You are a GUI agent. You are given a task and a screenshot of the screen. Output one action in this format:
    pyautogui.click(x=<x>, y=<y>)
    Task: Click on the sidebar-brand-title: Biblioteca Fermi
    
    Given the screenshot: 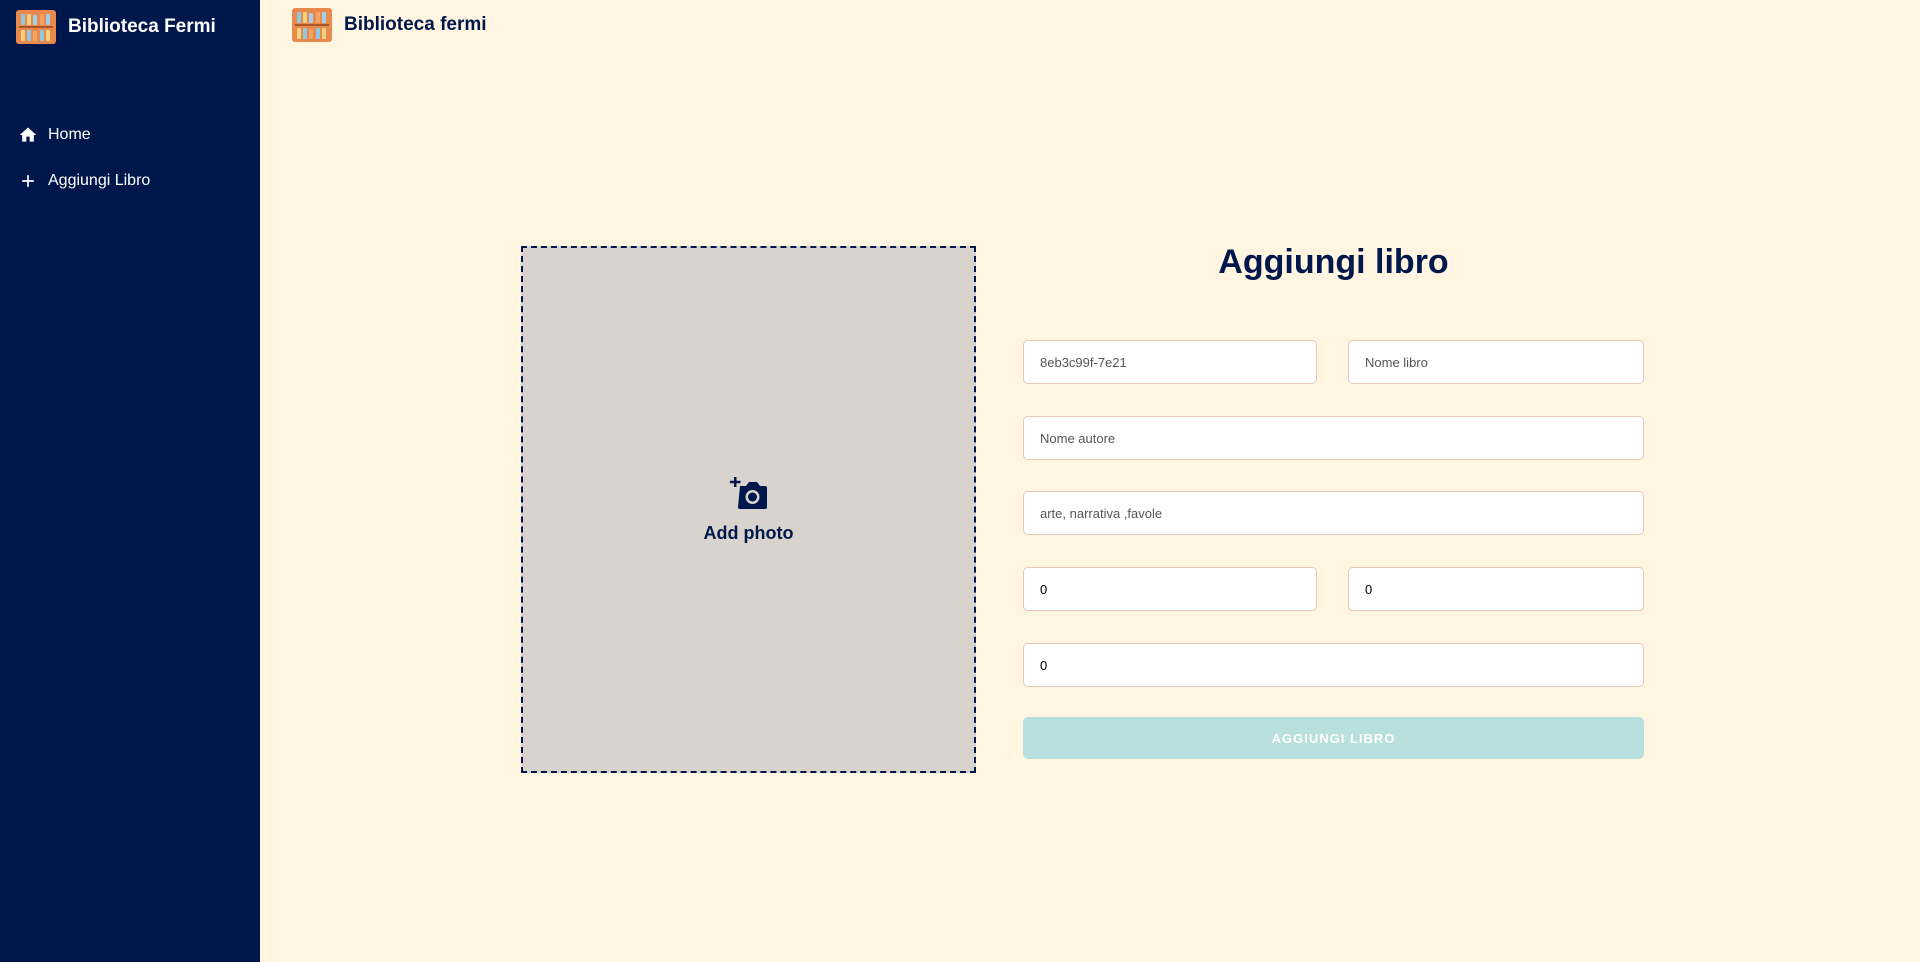 What is the action you would take?
    pyautogui.click(x=142, y=26)
    